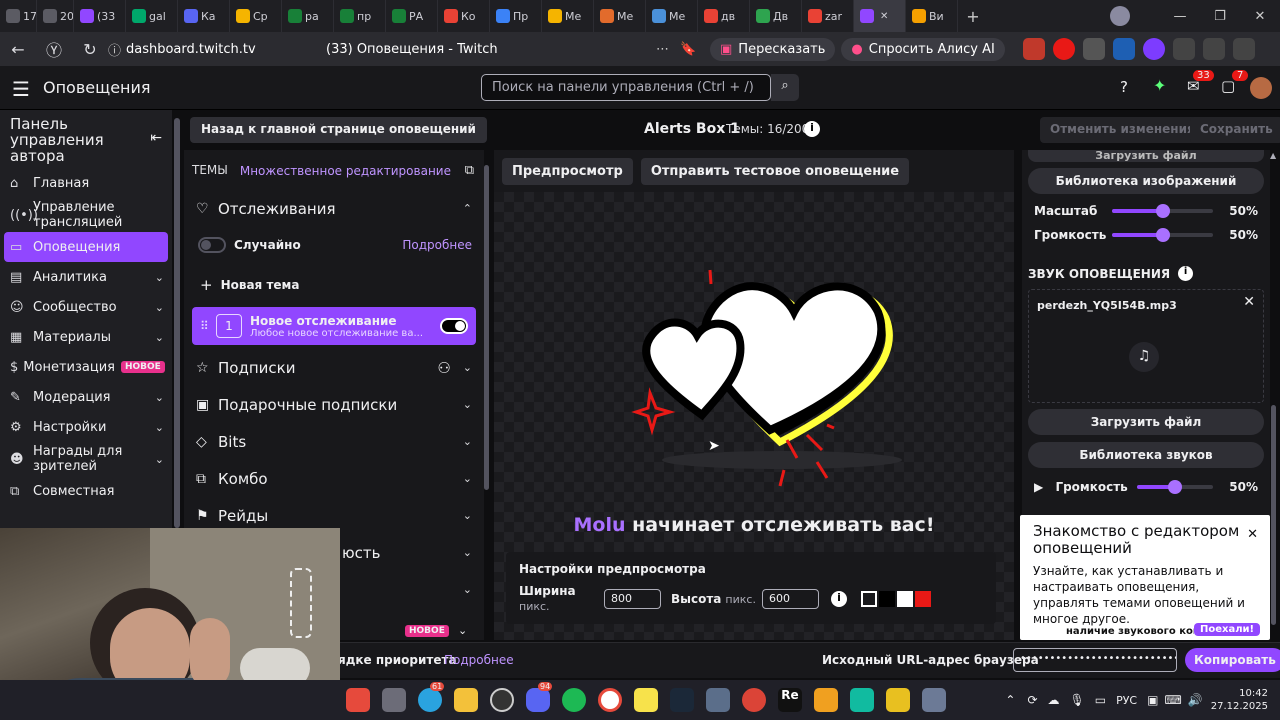 The width and height of the screenshot is (1280, 720). What do you see at coordinates (682, 700) in the screenshot?
I see `steam-taskbar-icon` at bounding box center [682, 700].